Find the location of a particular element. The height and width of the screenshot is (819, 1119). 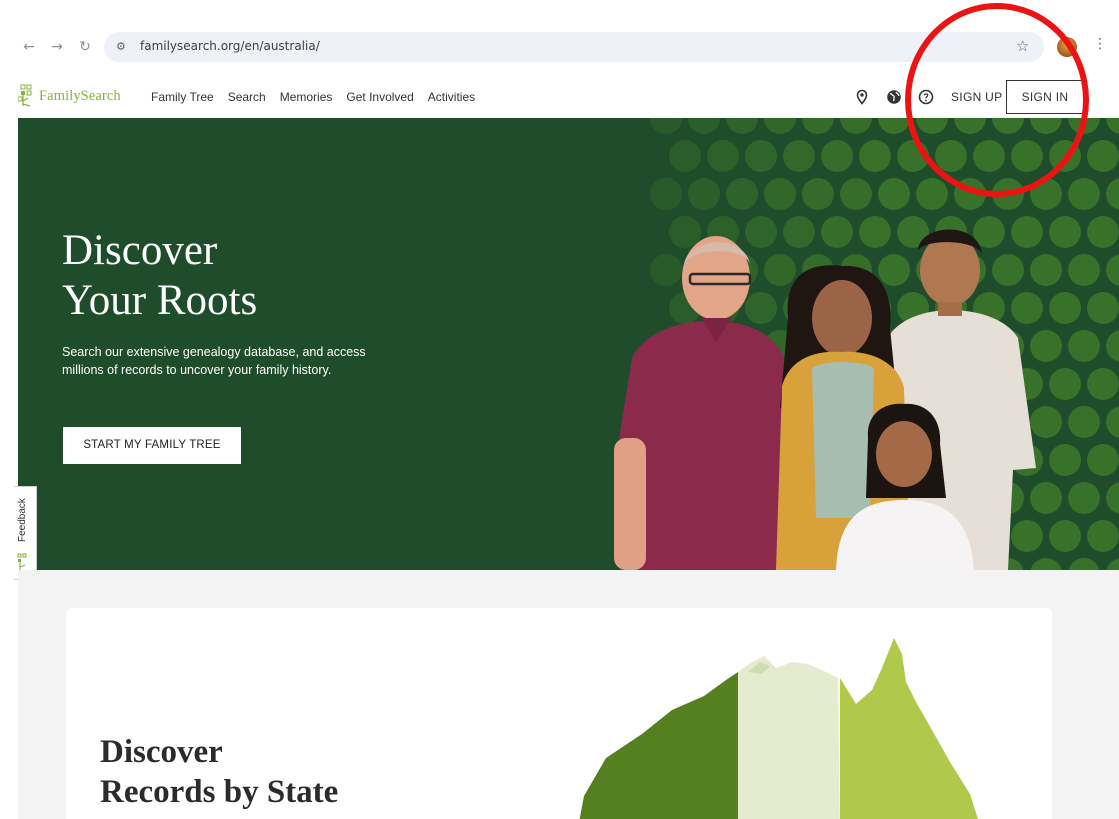

nav-family-tree: Family Tree is located at coordinates (182, 97).